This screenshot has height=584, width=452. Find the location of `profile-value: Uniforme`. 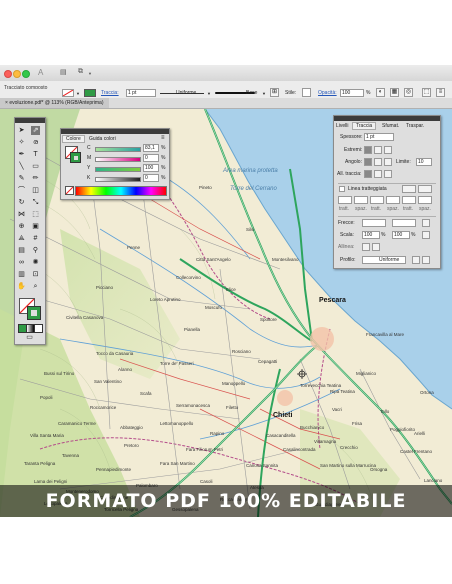

profile-value: Uniforme is located at coordinates (186, 93).